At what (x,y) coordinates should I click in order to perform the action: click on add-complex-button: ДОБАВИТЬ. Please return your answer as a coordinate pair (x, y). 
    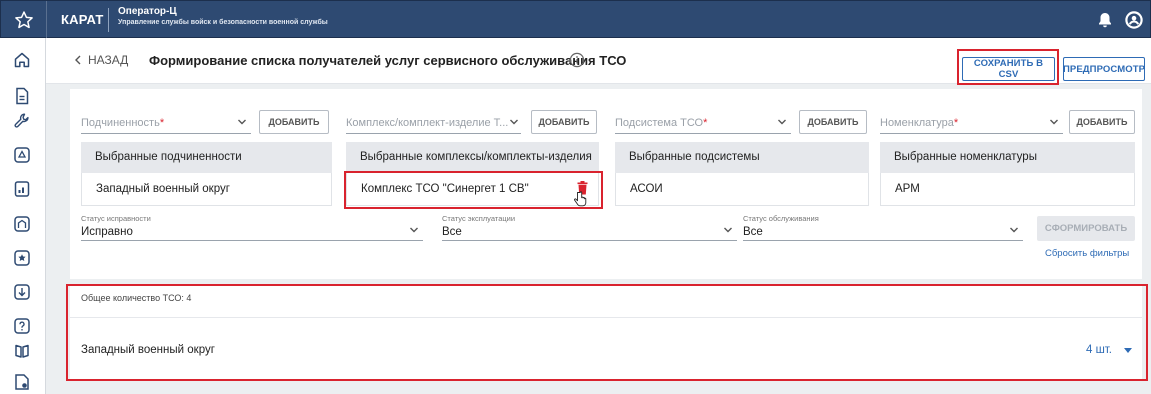
    Looking at the image, I should click on (564, 122).